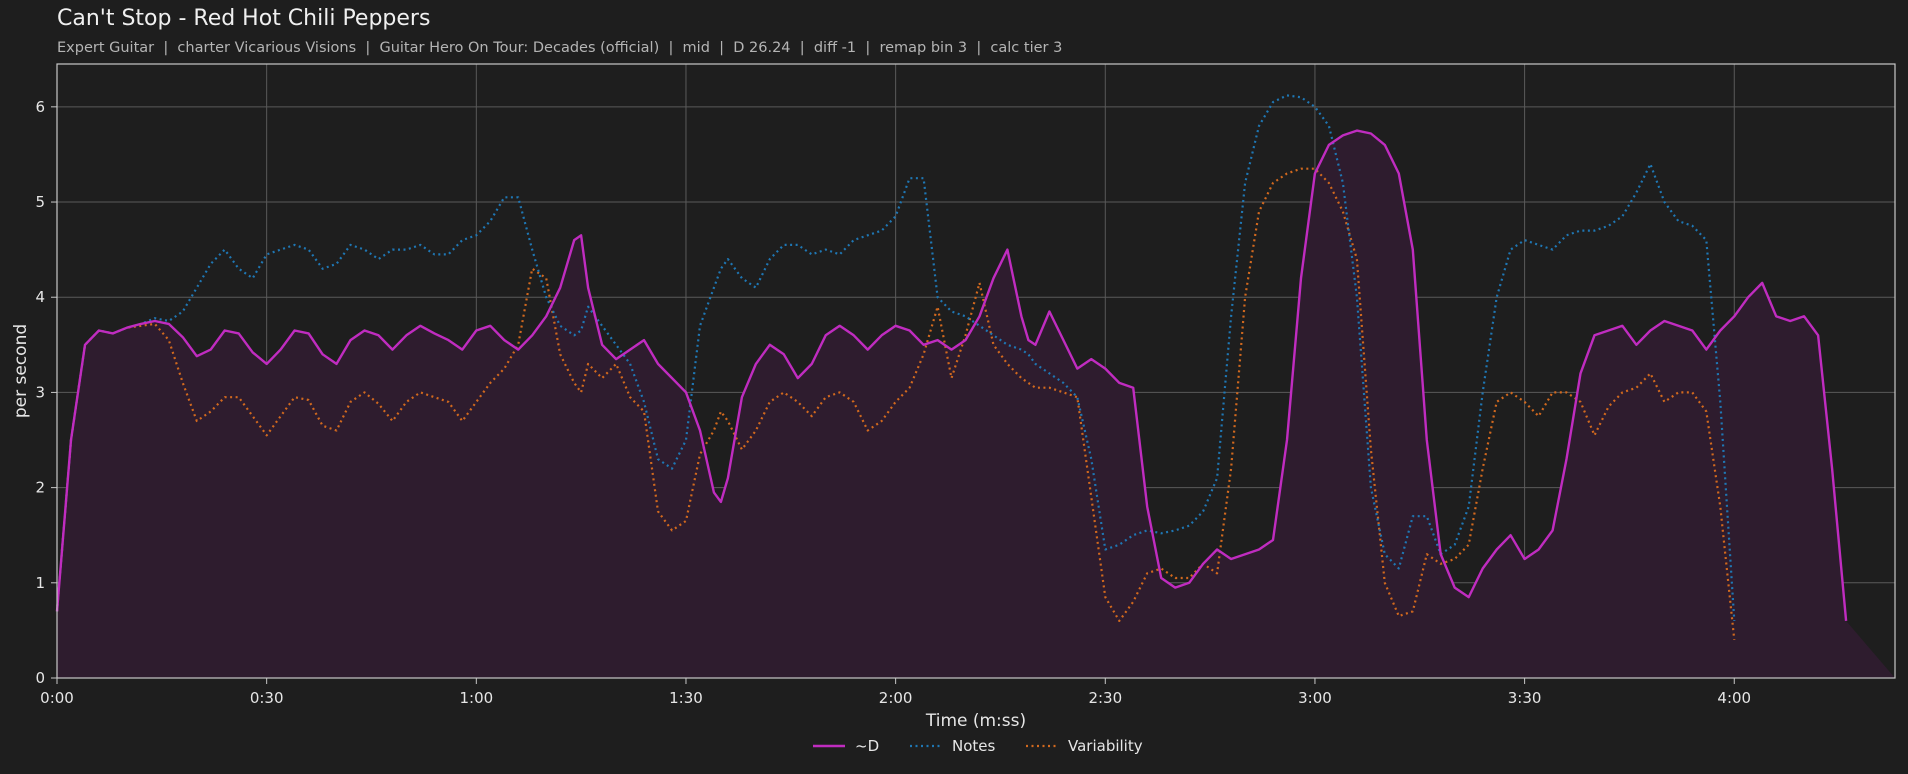 This screenshot has height=774, width=1908. What do you see at coordinates (476, 698) in the screenshot?
I see `x-tick-label-2: 1:00` at bounding box center [476, 698].